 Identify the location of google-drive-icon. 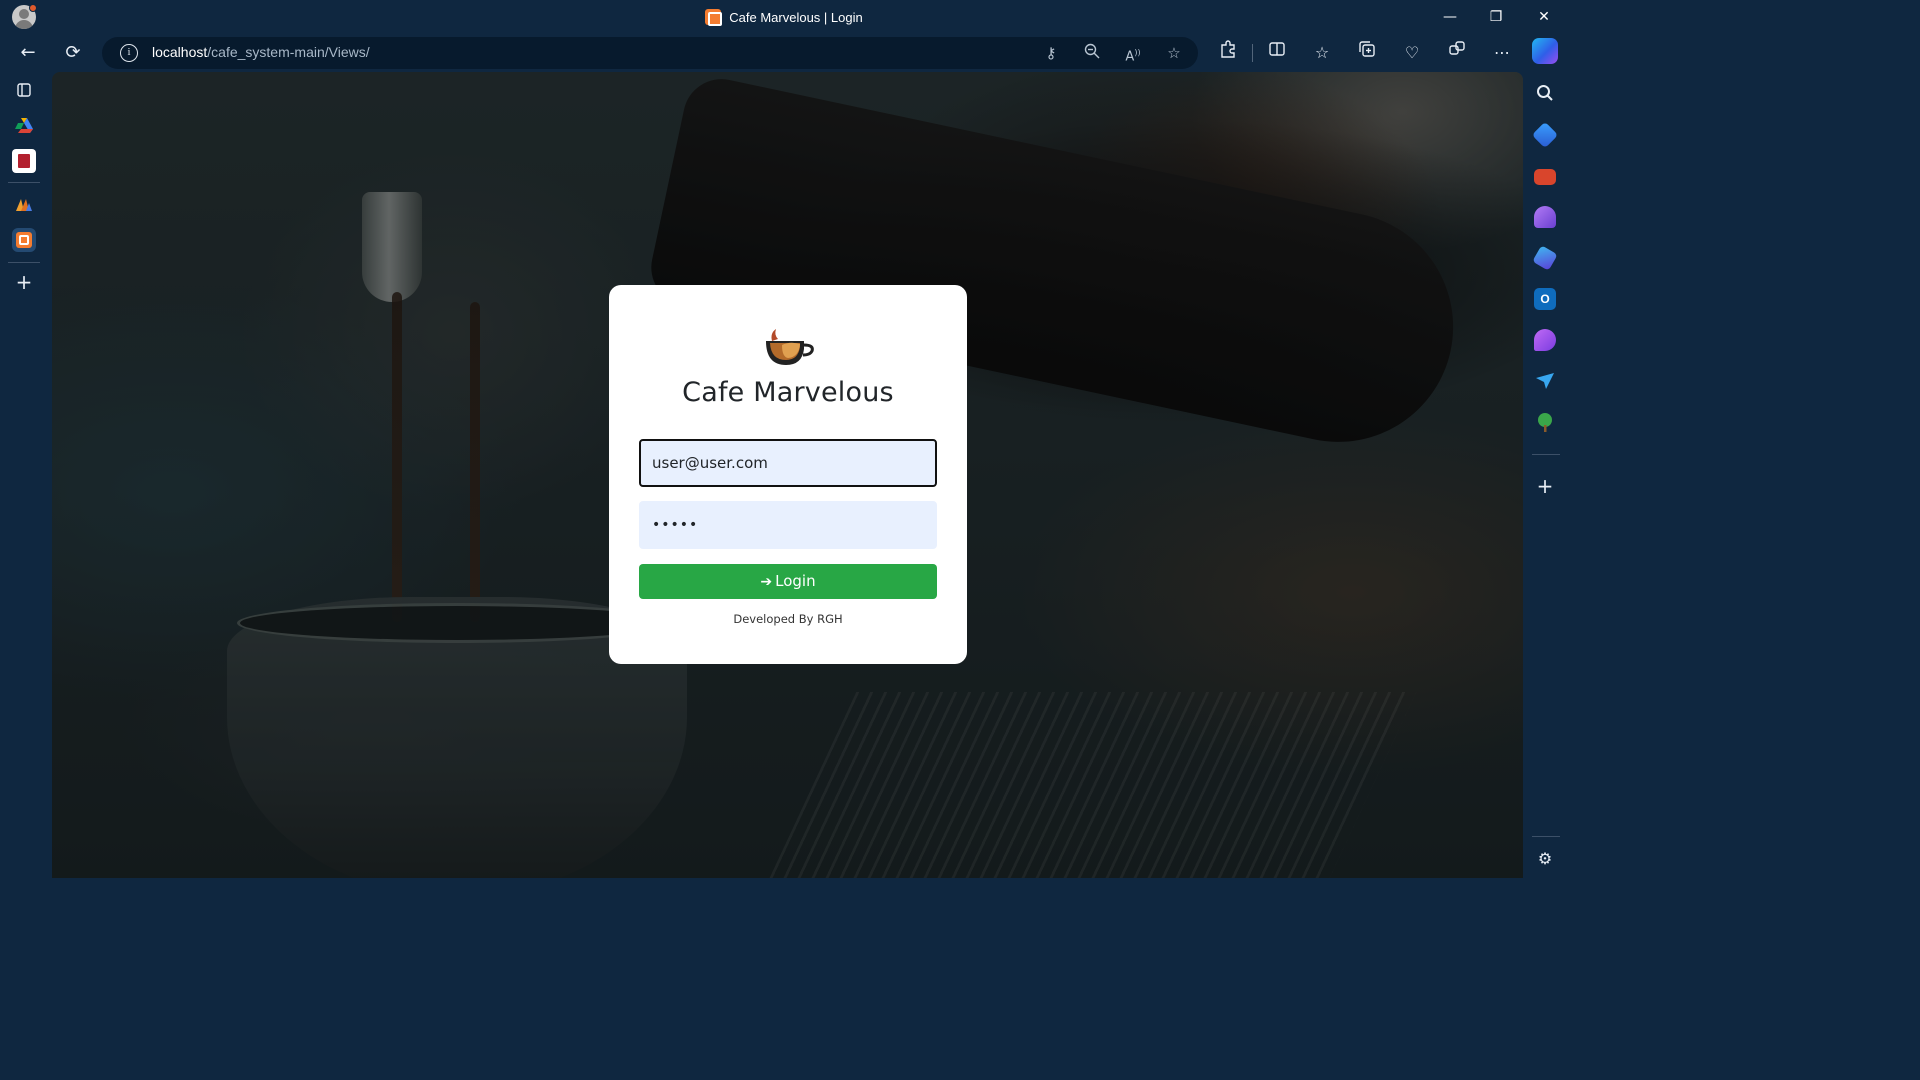
(24, 125).